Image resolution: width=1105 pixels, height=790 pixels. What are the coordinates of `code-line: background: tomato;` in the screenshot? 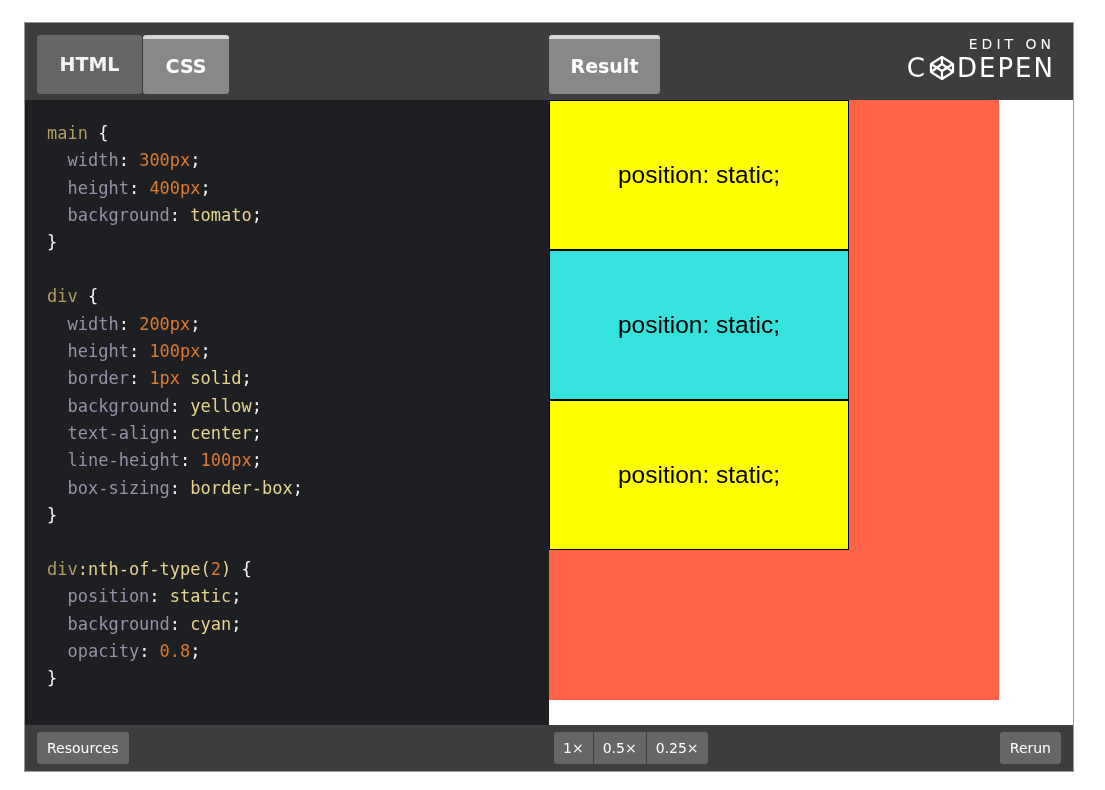 It's located at (164, 215).